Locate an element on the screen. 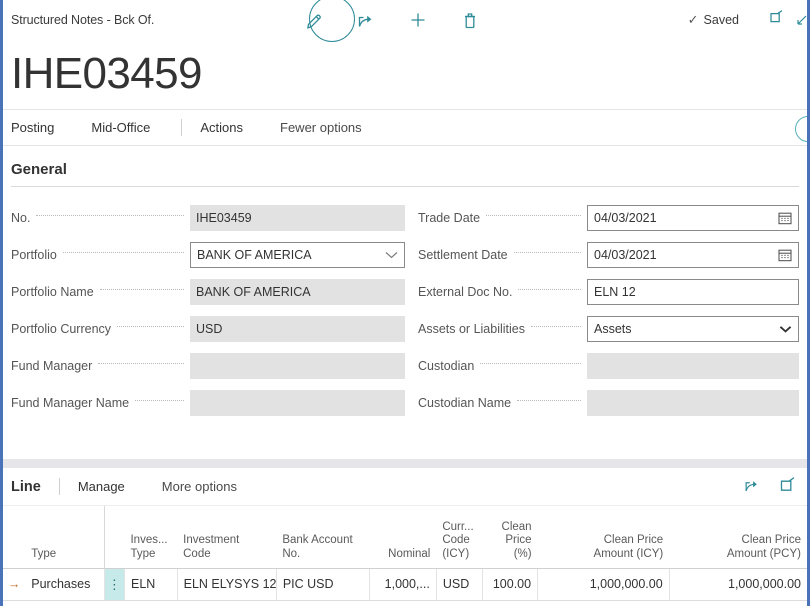 The image size is (810, 606). search-icon is located at coordinates (801, 129).